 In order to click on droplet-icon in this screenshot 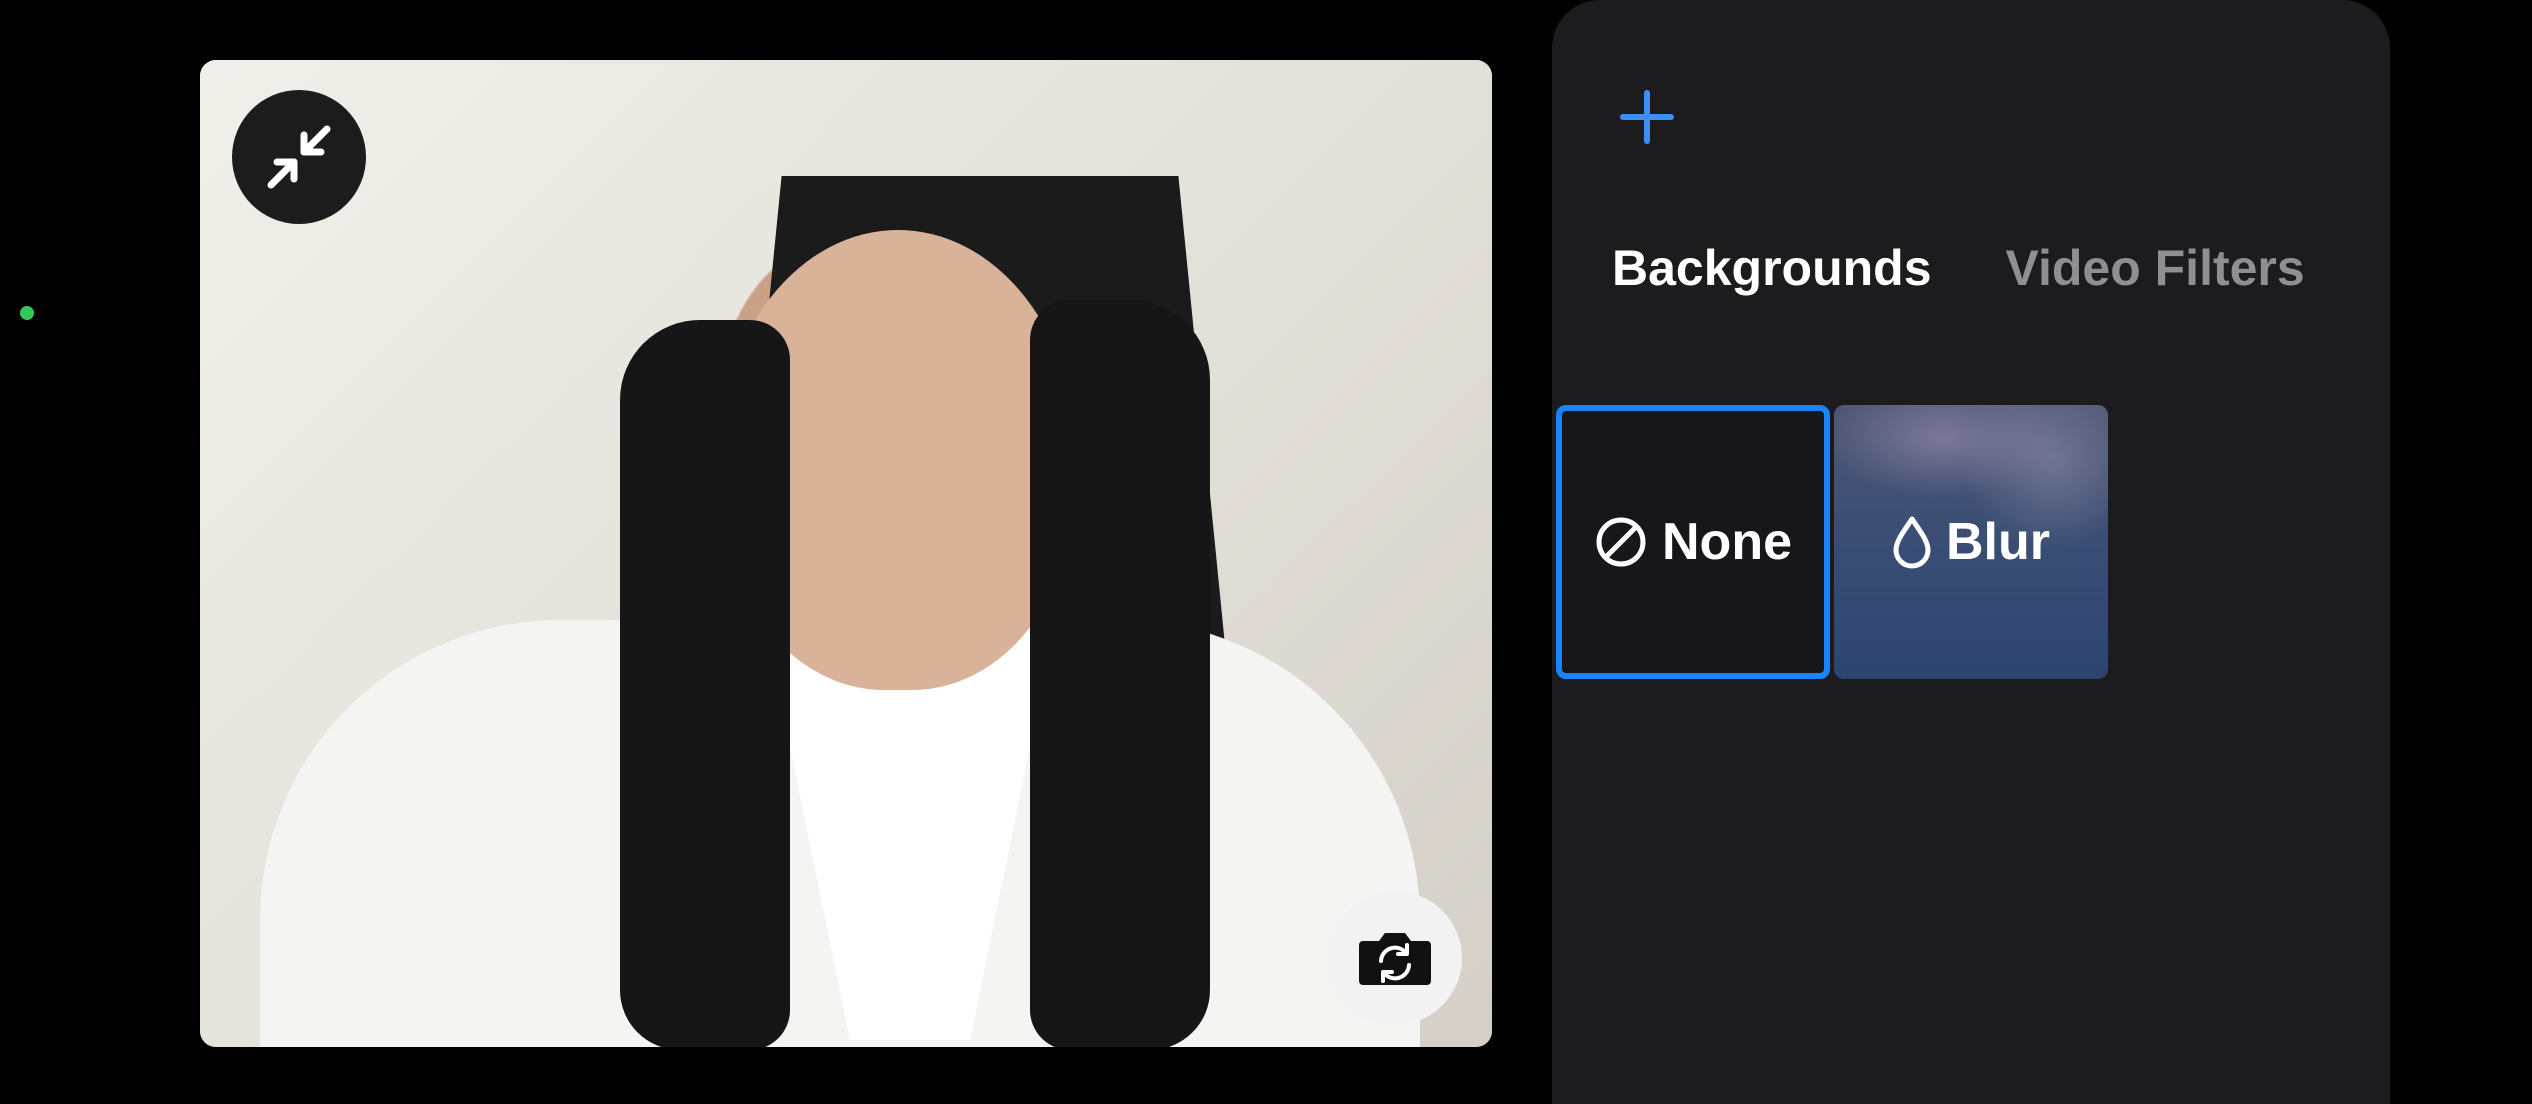, I will do `click(1912, 542)`.